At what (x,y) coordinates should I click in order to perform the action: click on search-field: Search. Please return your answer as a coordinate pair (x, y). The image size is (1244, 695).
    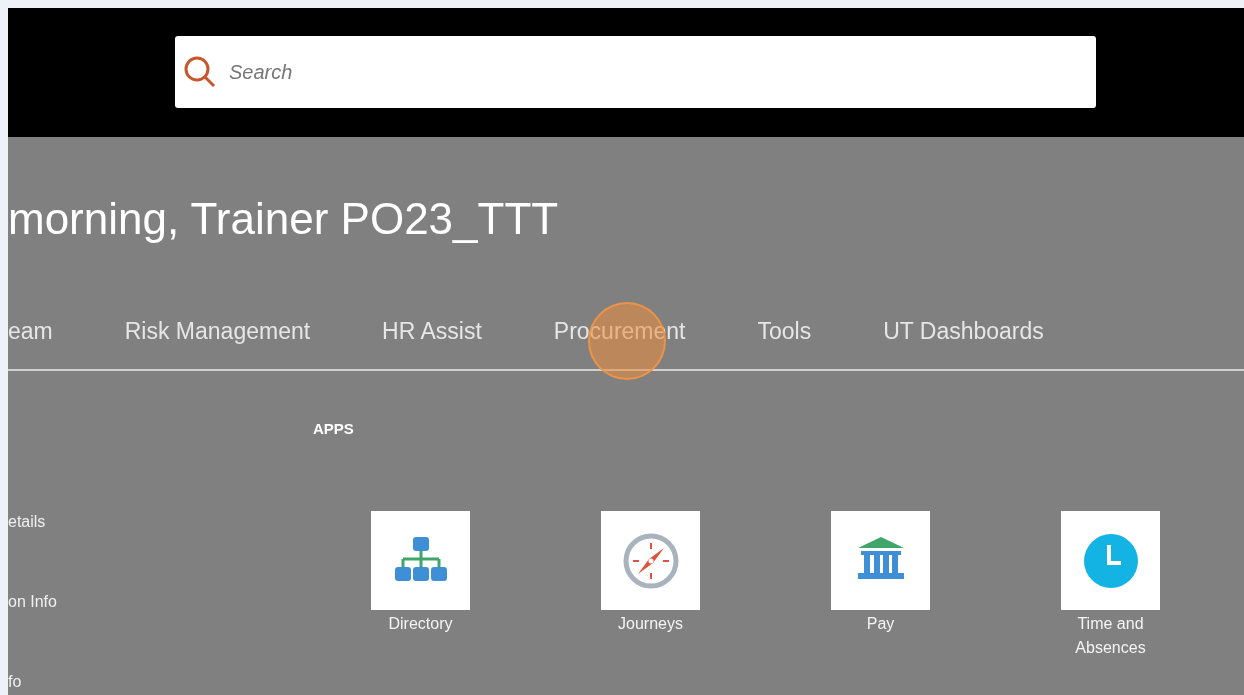
    Looking at the image, I should click on (635, 72).